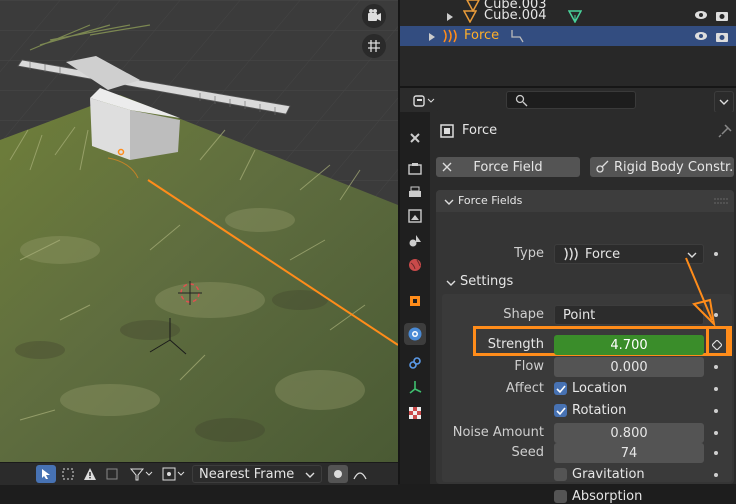 The width and height of the screenshot is (736, 504). I want to click on properties-header, so click(568, 100).